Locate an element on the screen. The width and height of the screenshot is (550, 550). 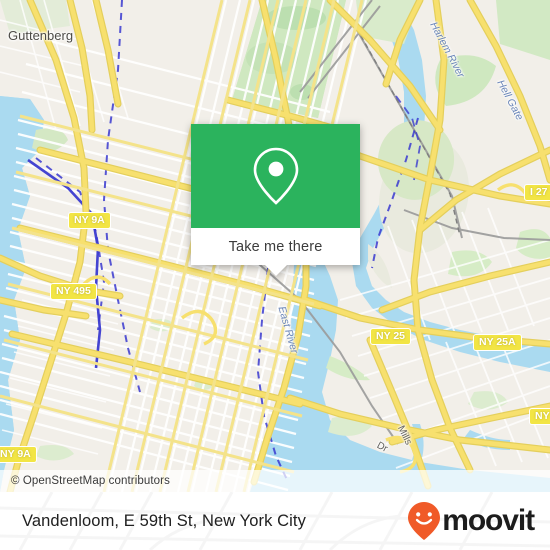
moovit-logo: moovit is located at coordinates (478, 521).